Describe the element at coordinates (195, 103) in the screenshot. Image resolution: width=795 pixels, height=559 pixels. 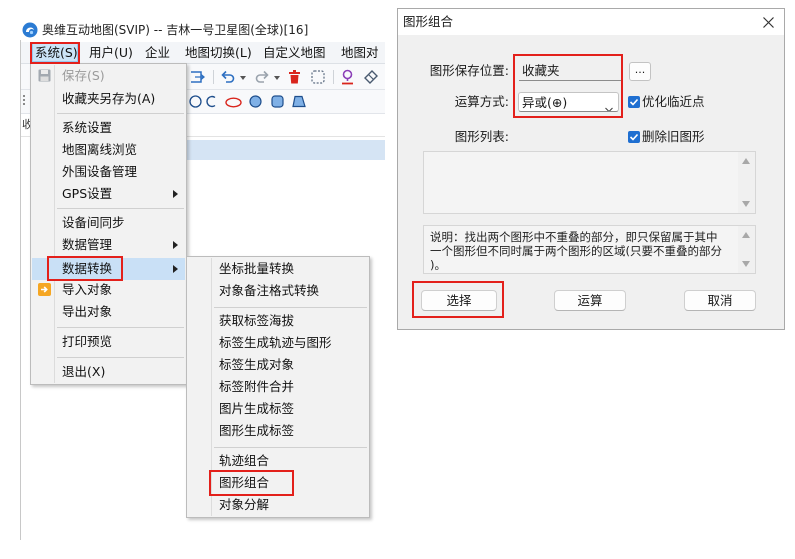
I see `circle-tool-icon` at that location.